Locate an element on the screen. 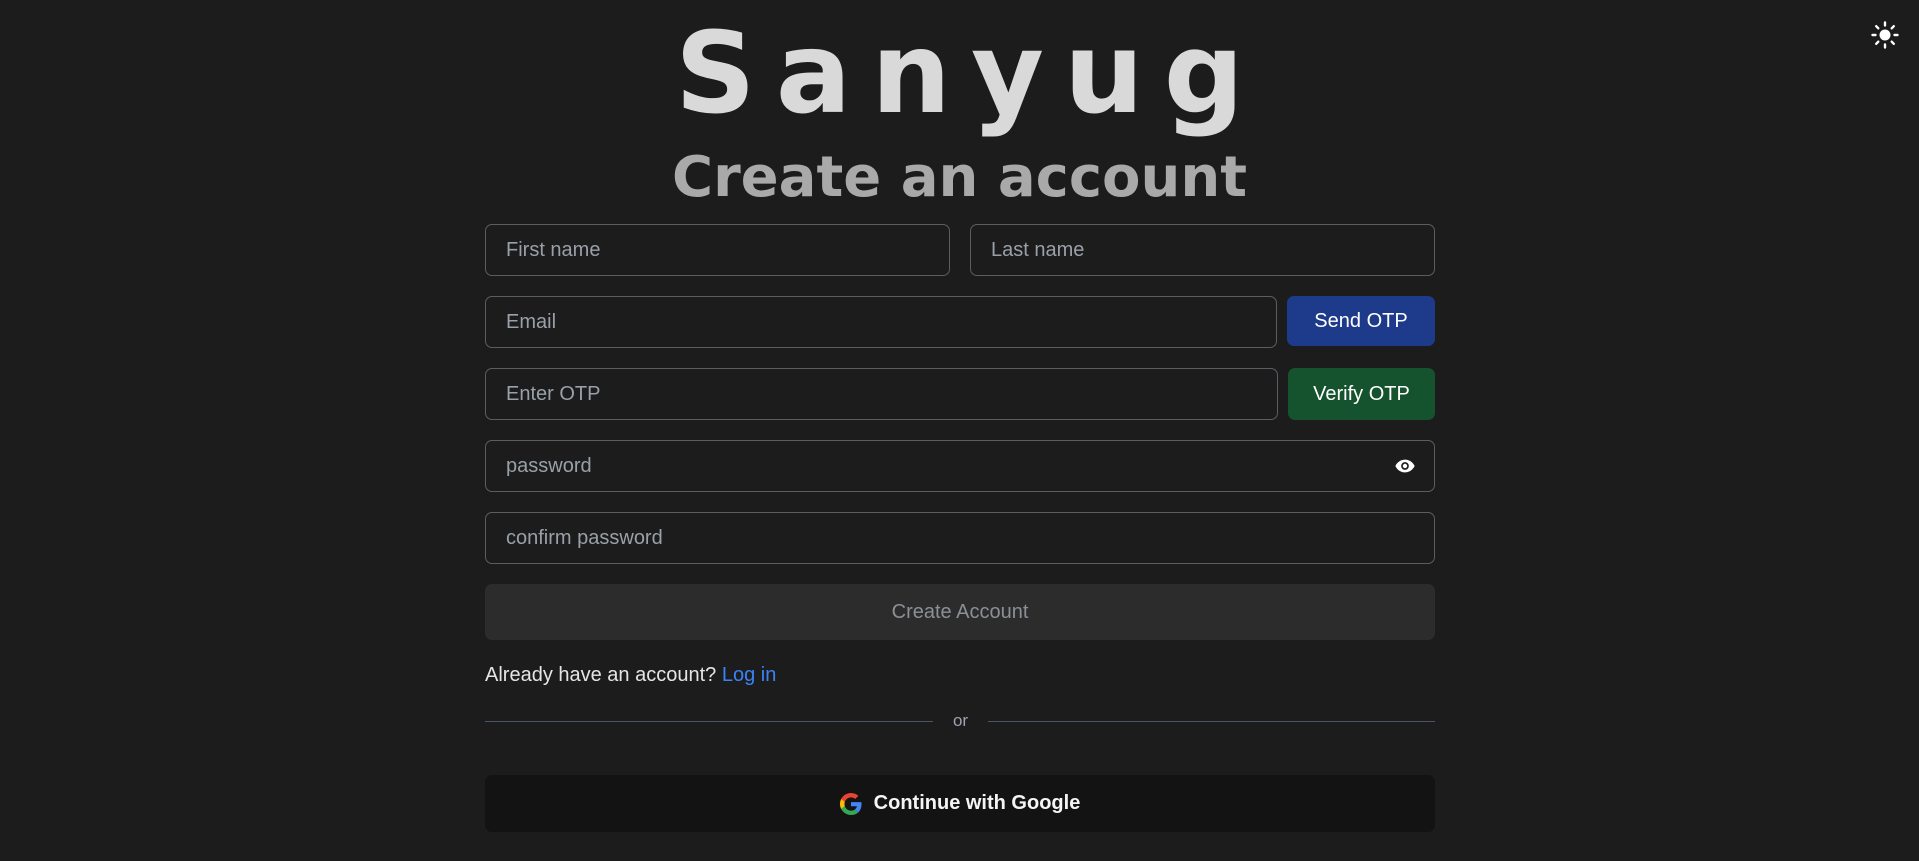 This screenshot has height=861, width=1919. verify-otp-button: Verify OTP is located at coordinates (1361, 394).